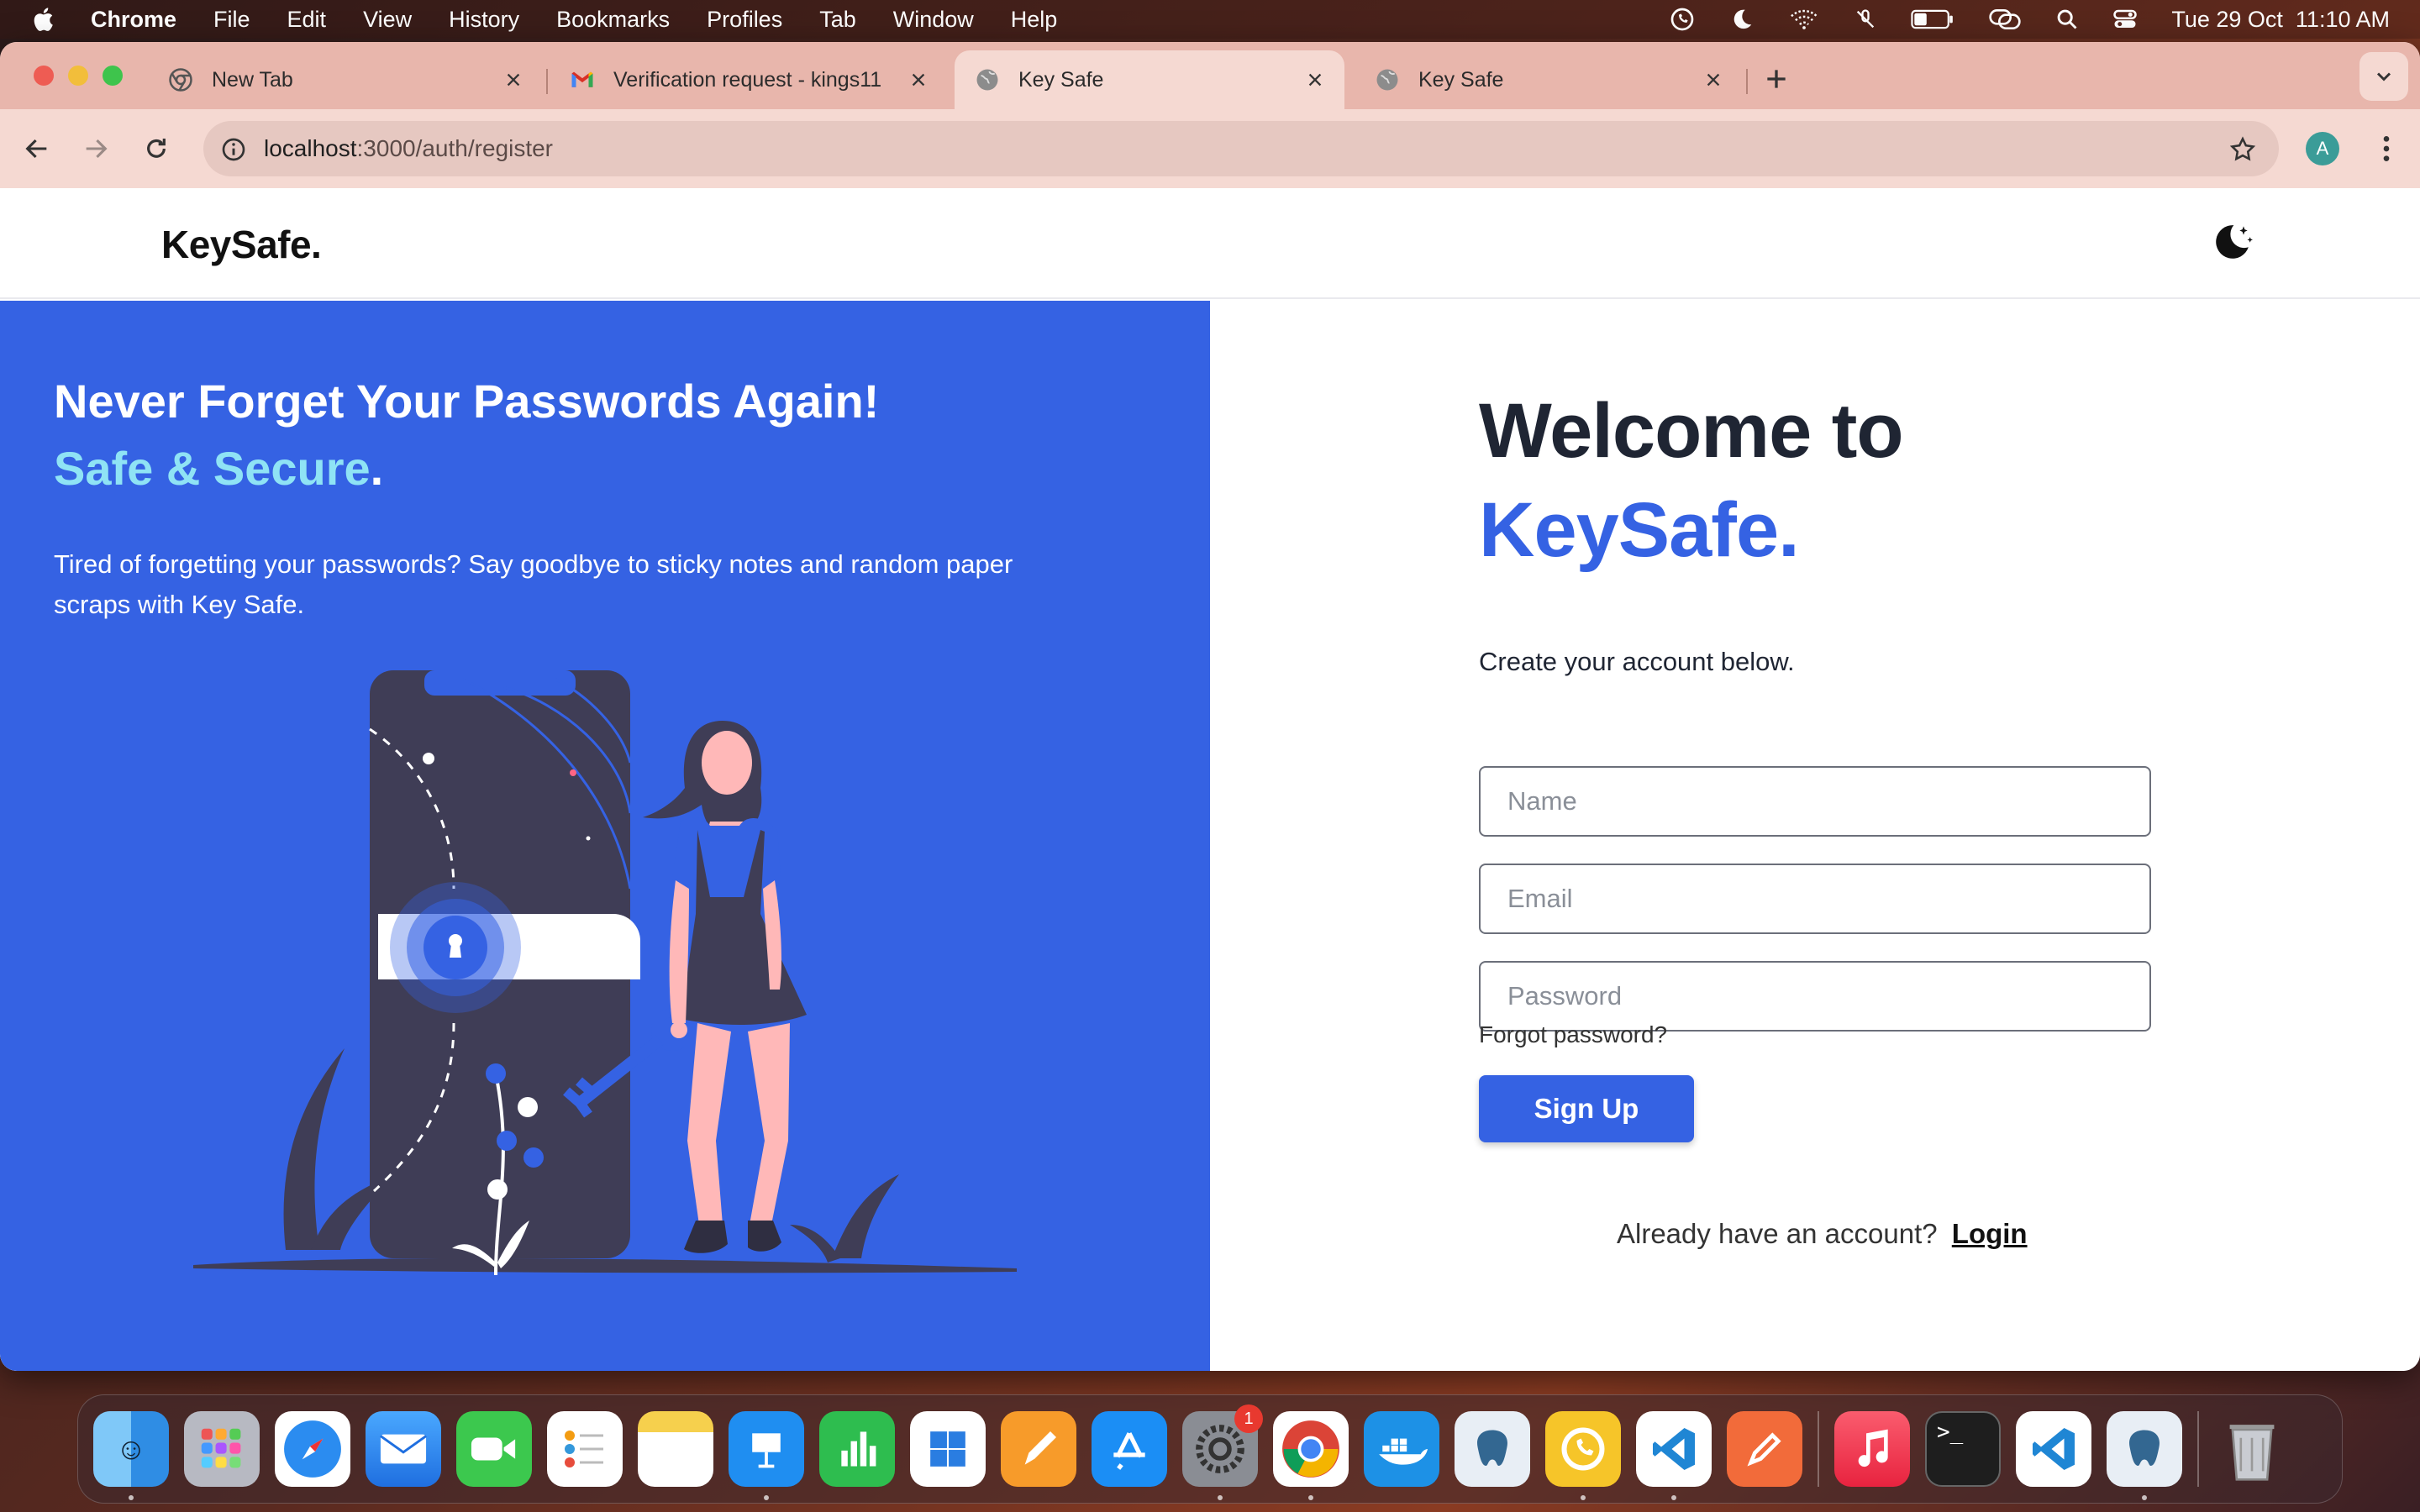  What do you see at coordinates (838, 20) in the screenshot?
I see `menu-tab: Tab` at bounding box center [838, 20].